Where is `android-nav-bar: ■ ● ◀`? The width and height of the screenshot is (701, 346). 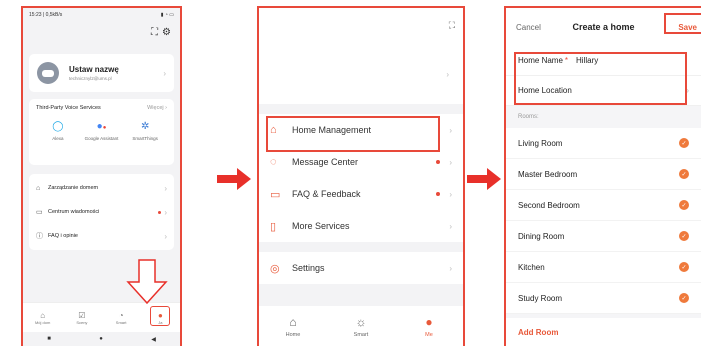
android-nav-bar: ■ ● ◀ is located at coordinates (101, 339).